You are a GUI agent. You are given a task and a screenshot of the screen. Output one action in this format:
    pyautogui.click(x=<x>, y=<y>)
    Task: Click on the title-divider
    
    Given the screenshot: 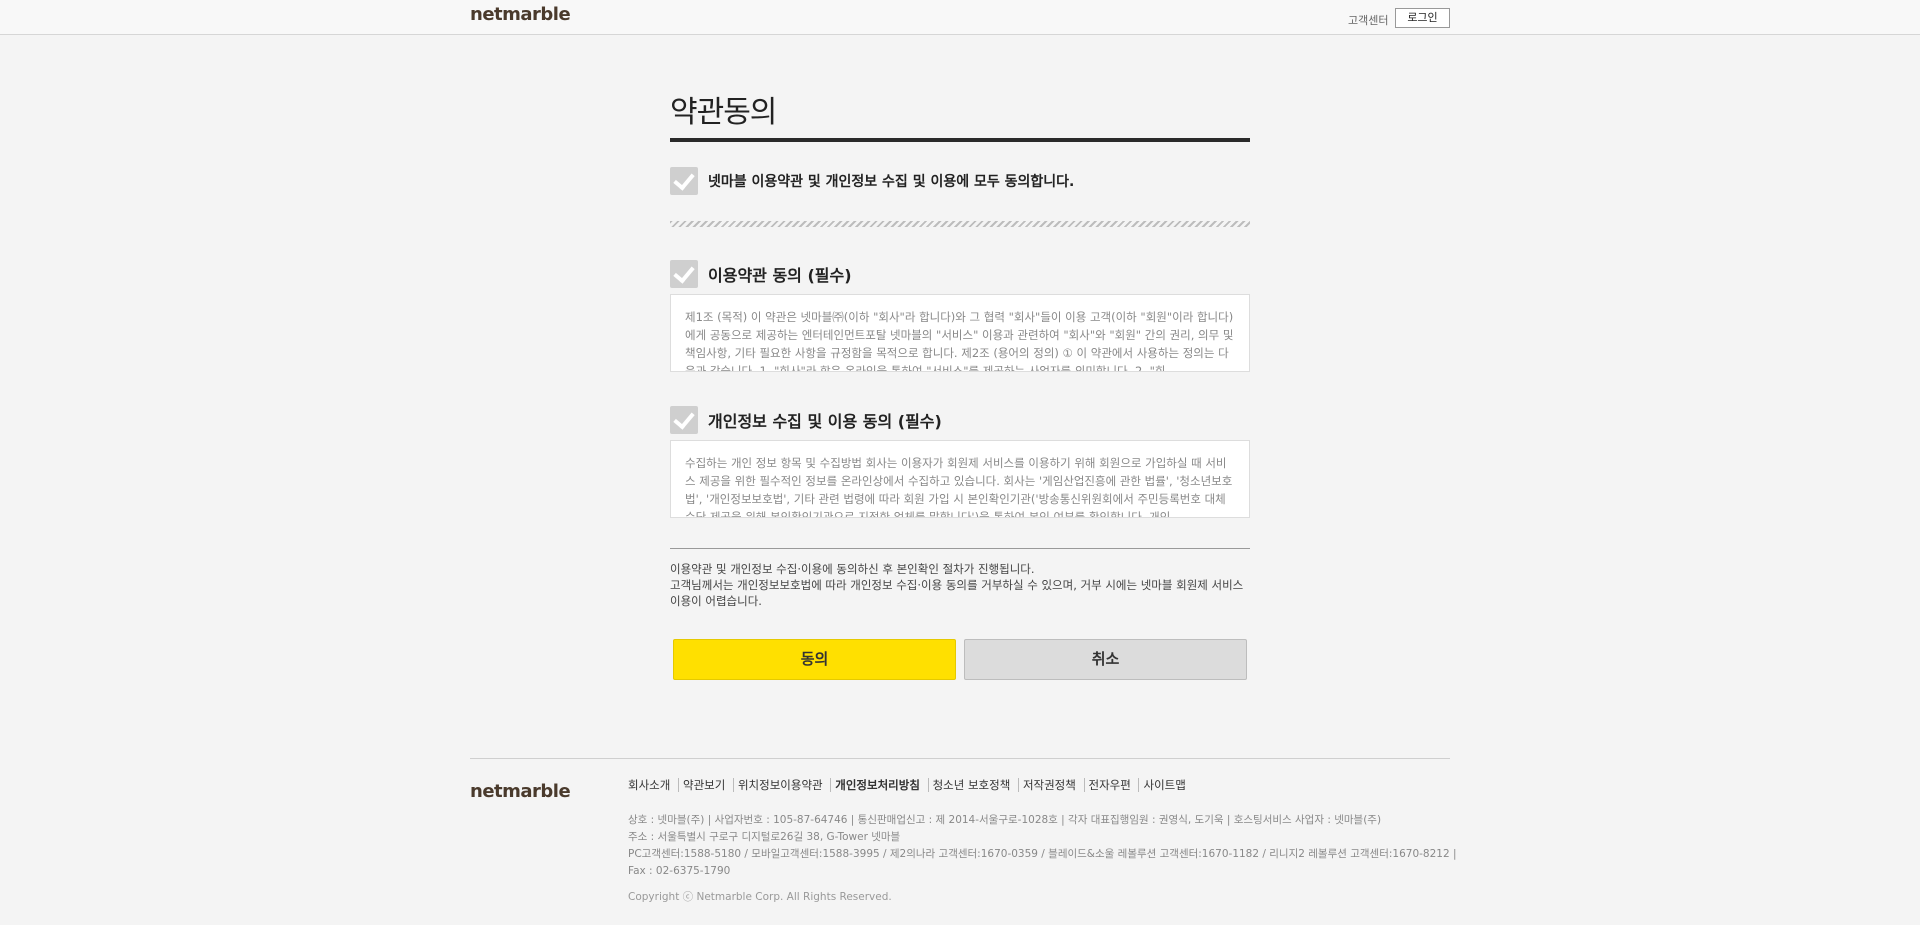 What is the action you would take?
    pyautogui.click(x=960, y=140)
    